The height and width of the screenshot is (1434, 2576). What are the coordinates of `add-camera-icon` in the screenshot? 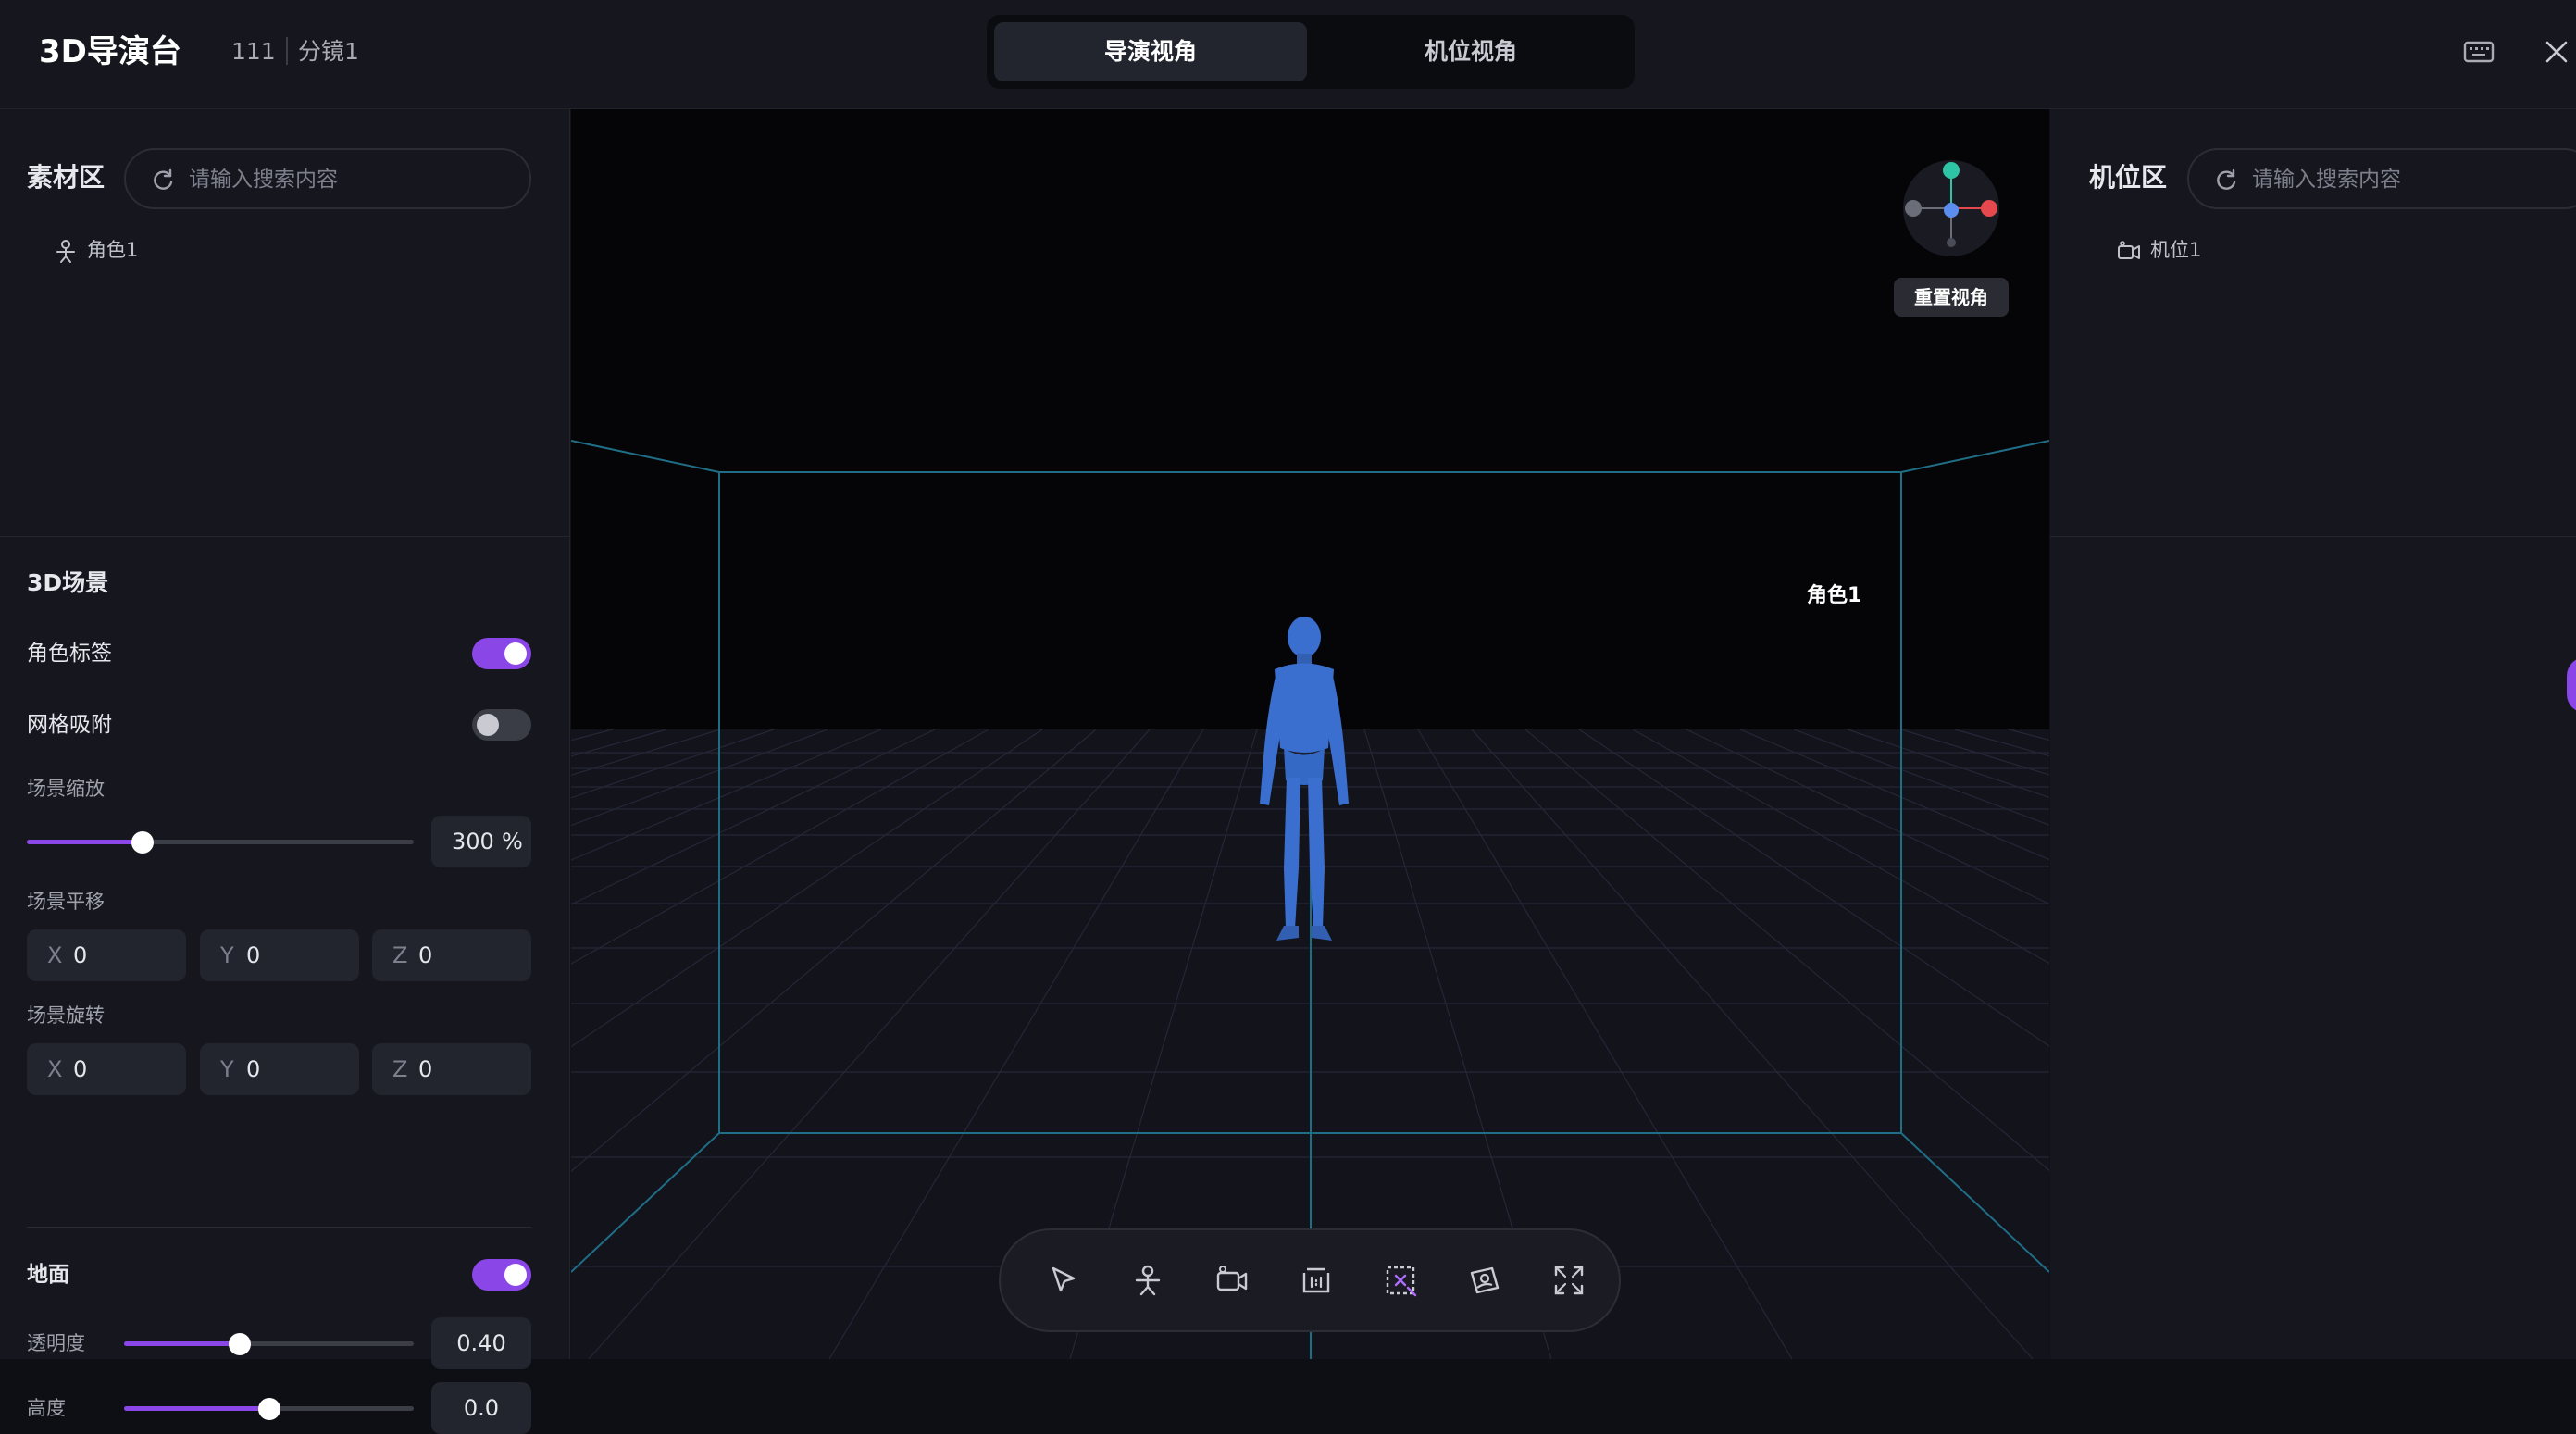 It's located at (1232, 1280).